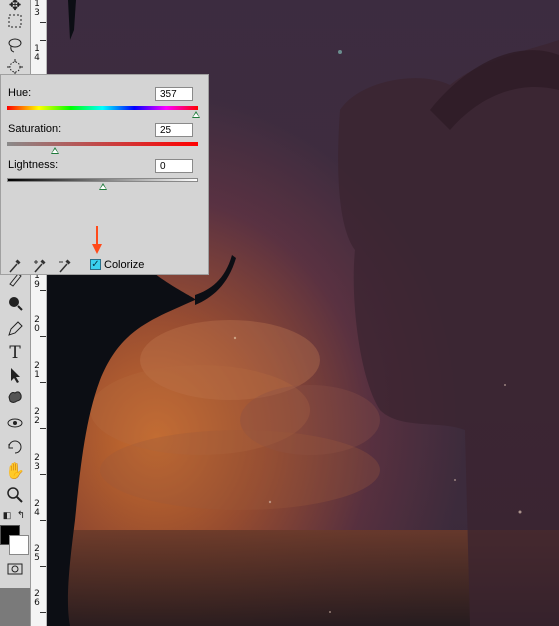  I want to click on ruler-label: 9, so click(37, 285).